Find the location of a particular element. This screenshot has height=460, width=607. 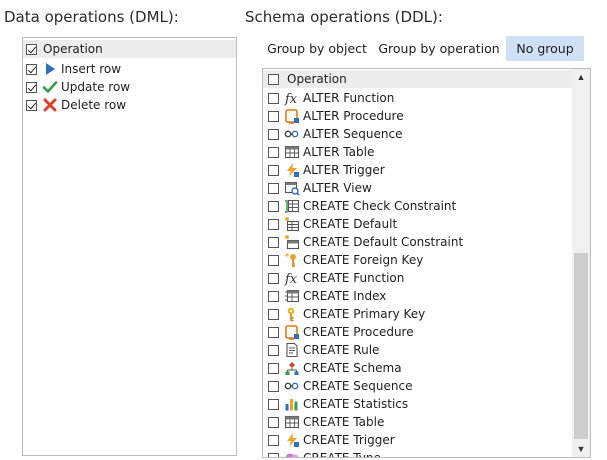

ddl-item-label: CREATE Statistics is located at coordinates (356, 404).